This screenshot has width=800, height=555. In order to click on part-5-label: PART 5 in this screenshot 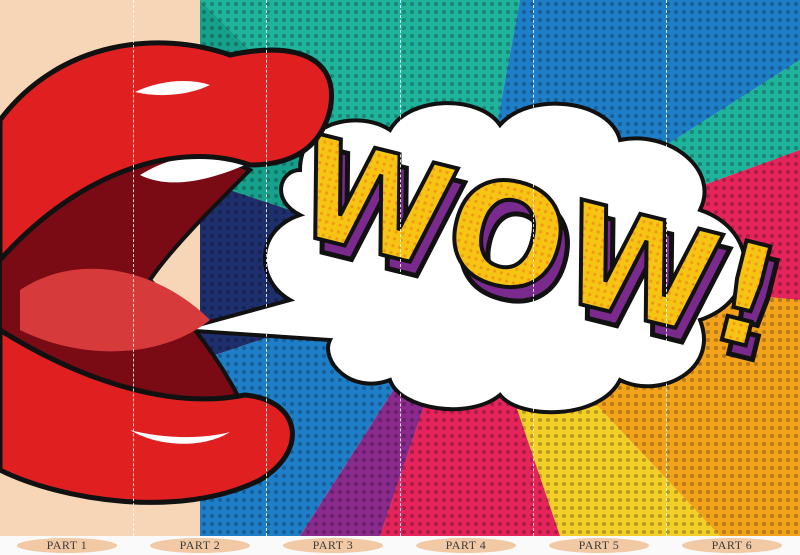, I will do `click(599, 545)`.